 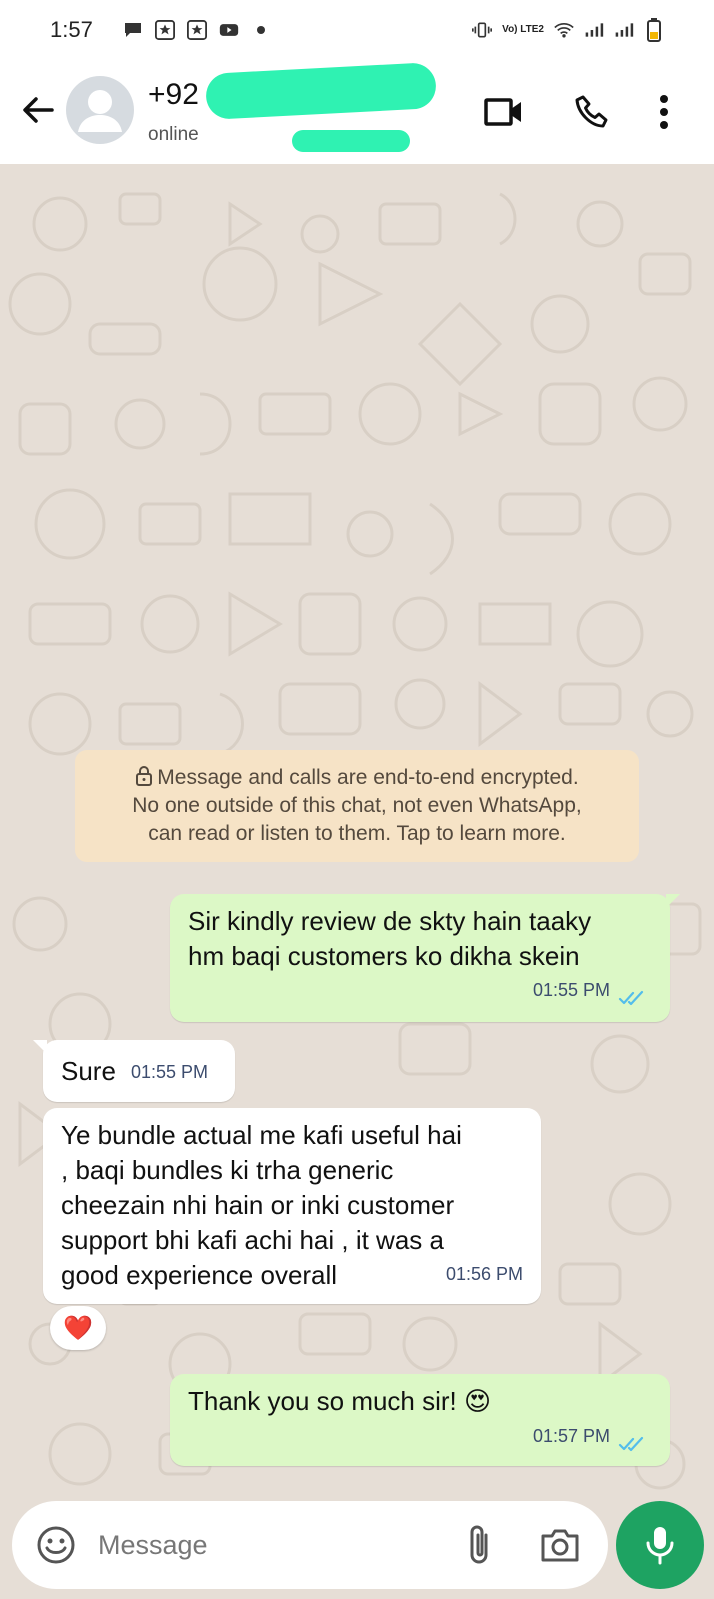 What do you see at coordinates (252, 1240) in the screenshot?
I see `message-line: support bhi kafi achi hai , it was a` at bounding box center [252, 1240].